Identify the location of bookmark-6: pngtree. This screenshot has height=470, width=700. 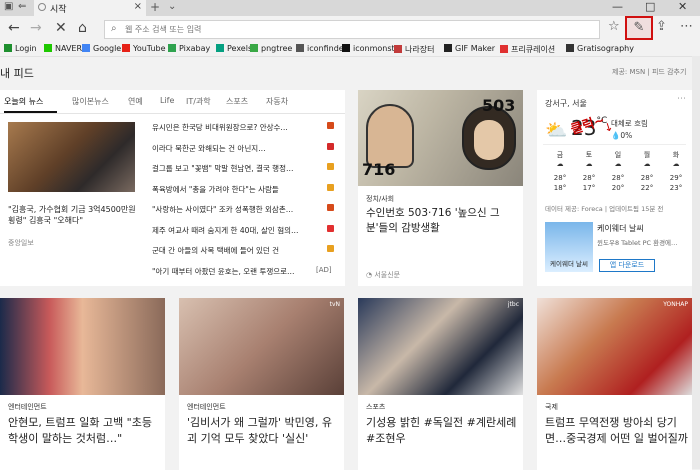
(271, 48).